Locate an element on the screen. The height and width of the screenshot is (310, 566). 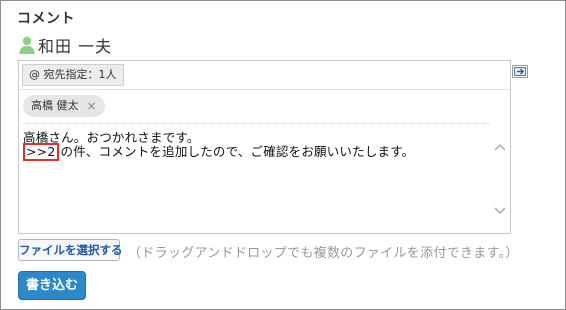
reply-reference: >>2 is located at coordinates (41, 152).